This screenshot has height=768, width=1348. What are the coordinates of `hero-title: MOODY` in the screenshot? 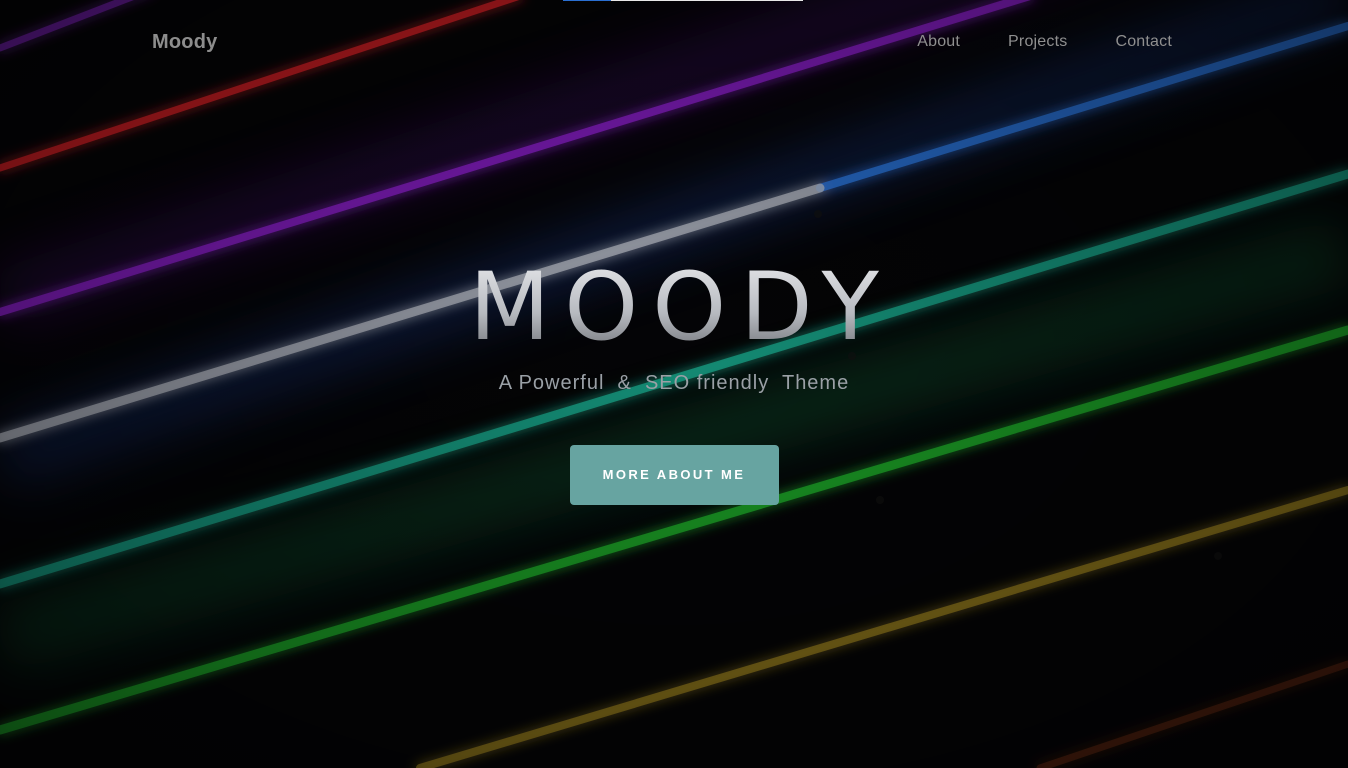 It's located at (674, 308).